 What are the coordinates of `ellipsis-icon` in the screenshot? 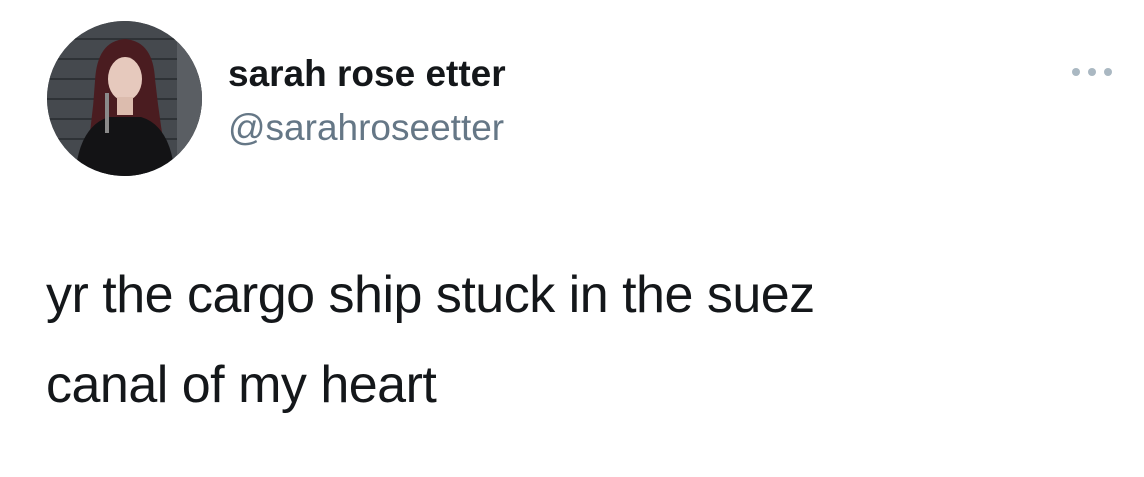 It's located at (1092, 72).